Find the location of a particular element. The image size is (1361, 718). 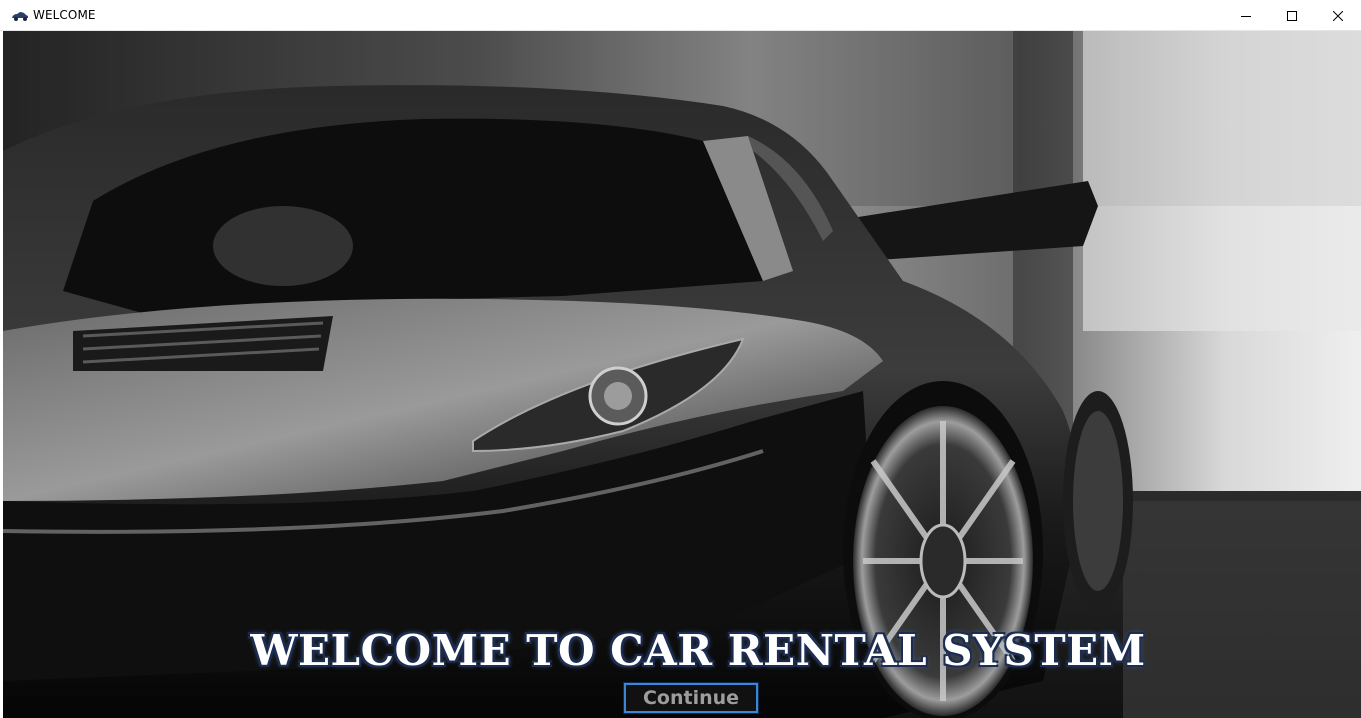

maximize-button is located at coordinates (1292, 15).